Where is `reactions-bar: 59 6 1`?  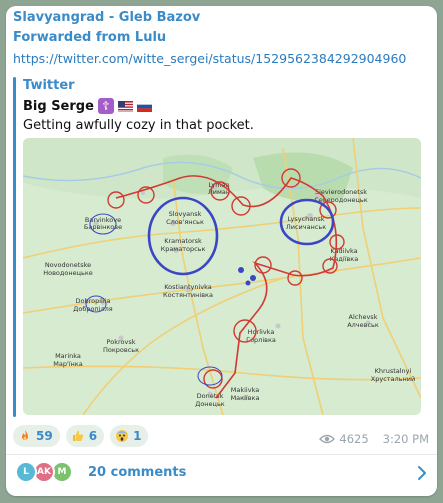 reactions-bar: 59 6 1 is located at coordinates (81, 436).